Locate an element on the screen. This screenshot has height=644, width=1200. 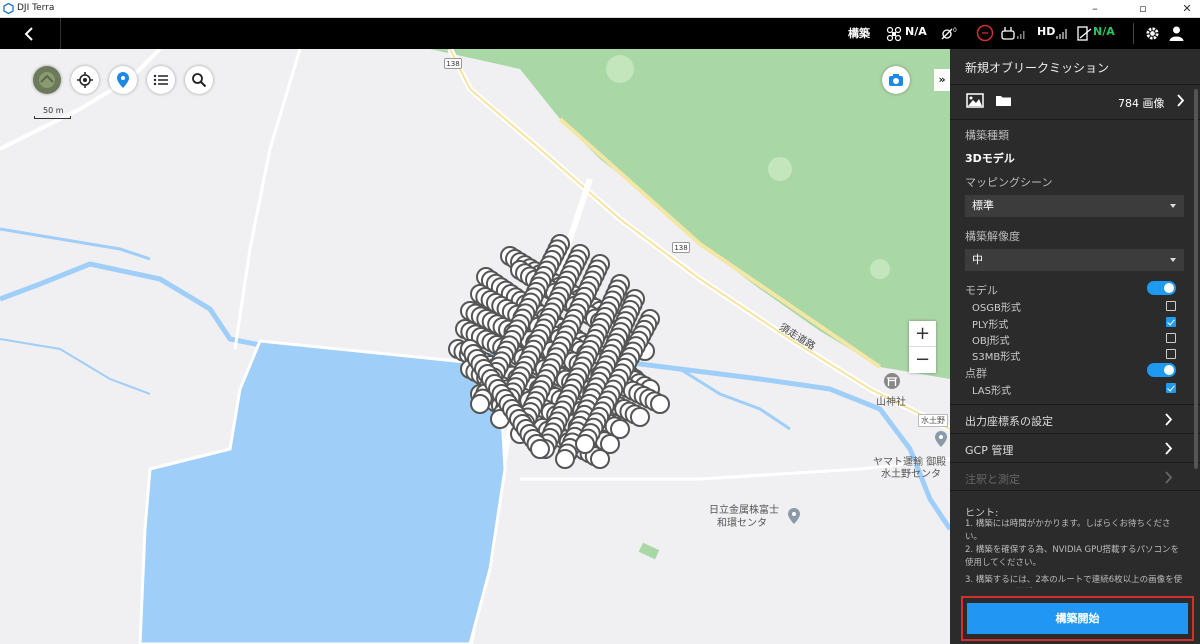
drone-icon is located at coordinates (894, 34).